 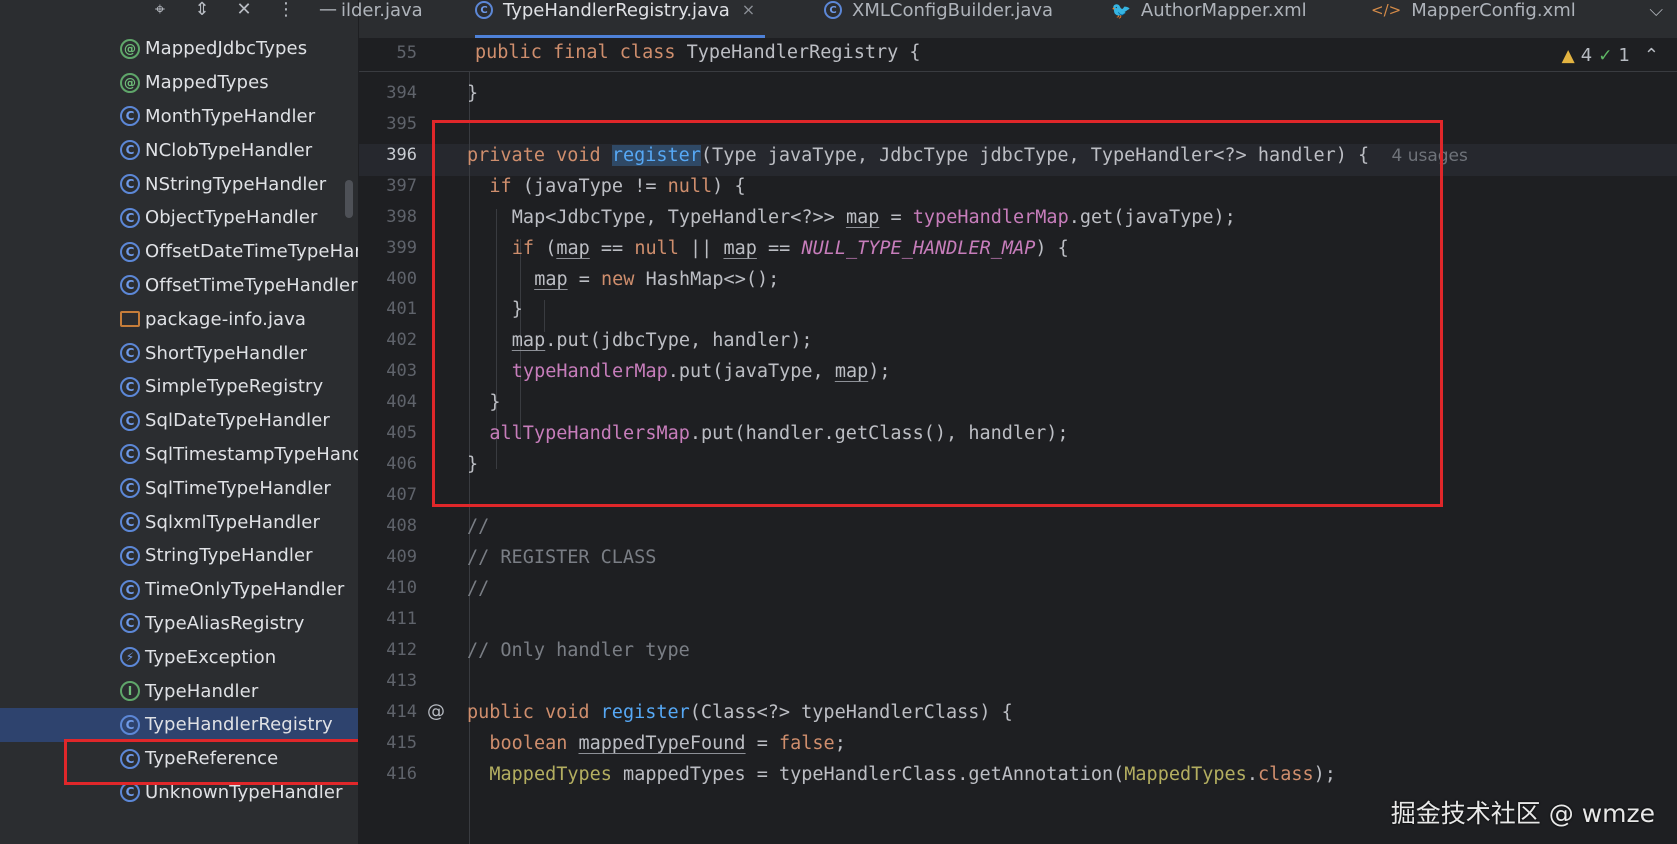 What do you see at coordinates (401, 433) in the screenshot?
I see `line-number: 405` at bounding box center [401, 433].